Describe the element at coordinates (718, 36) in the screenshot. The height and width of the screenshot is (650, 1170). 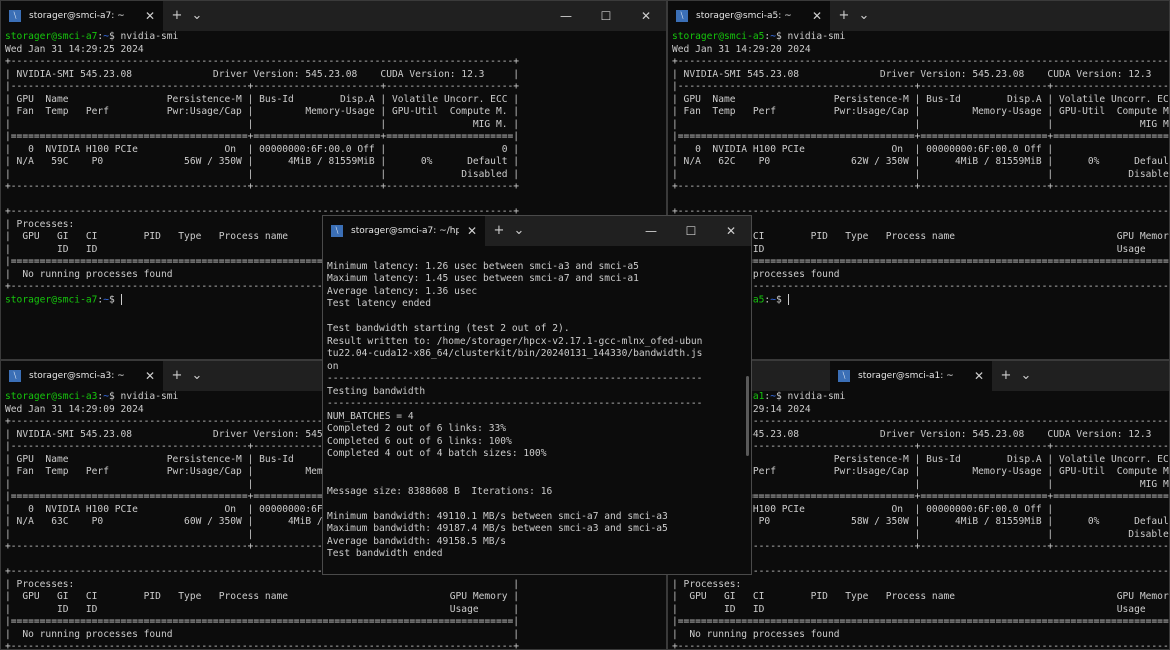
I see `prompt-user: storager@smci-a5` at that location.